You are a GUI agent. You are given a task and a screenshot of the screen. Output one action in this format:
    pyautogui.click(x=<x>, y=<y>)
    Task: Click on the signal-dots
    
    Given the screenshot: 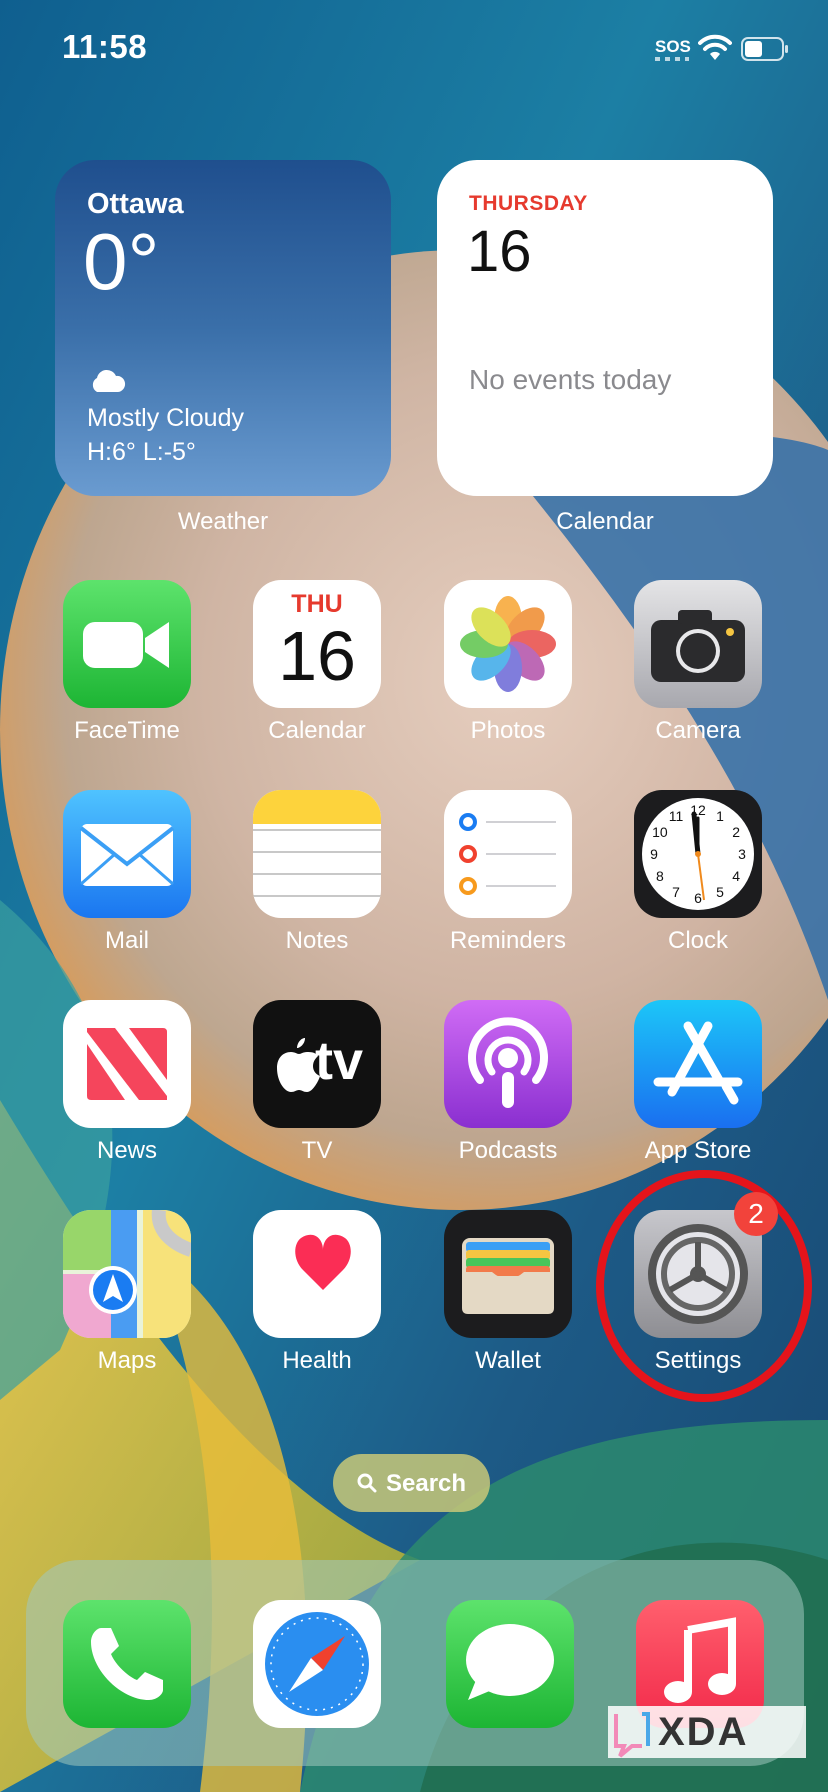 What is the action you would take?
    pyautogui.click(x=672, y=59)
    